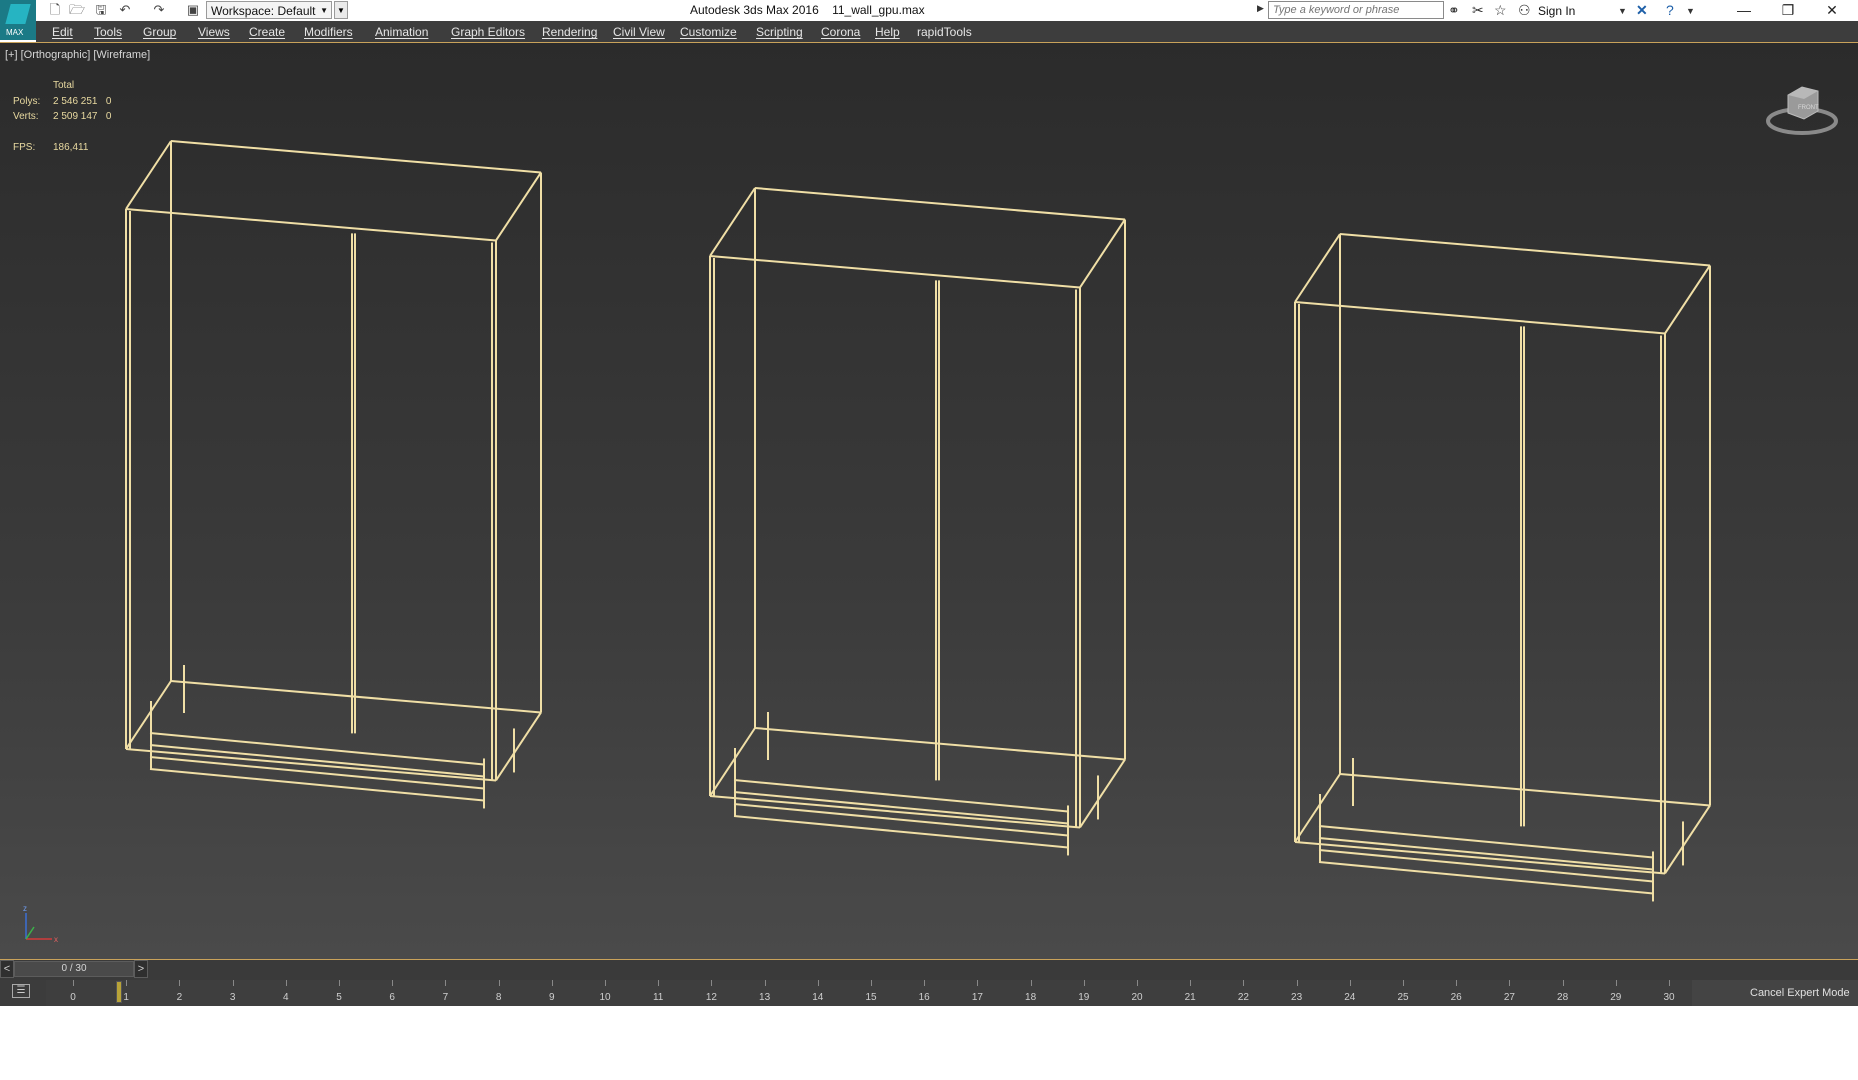  What do you see at coordinates (1260, 8) in the screenshot?
I see `search-expand-icon: ▶` at bounding box center [1260, 8].